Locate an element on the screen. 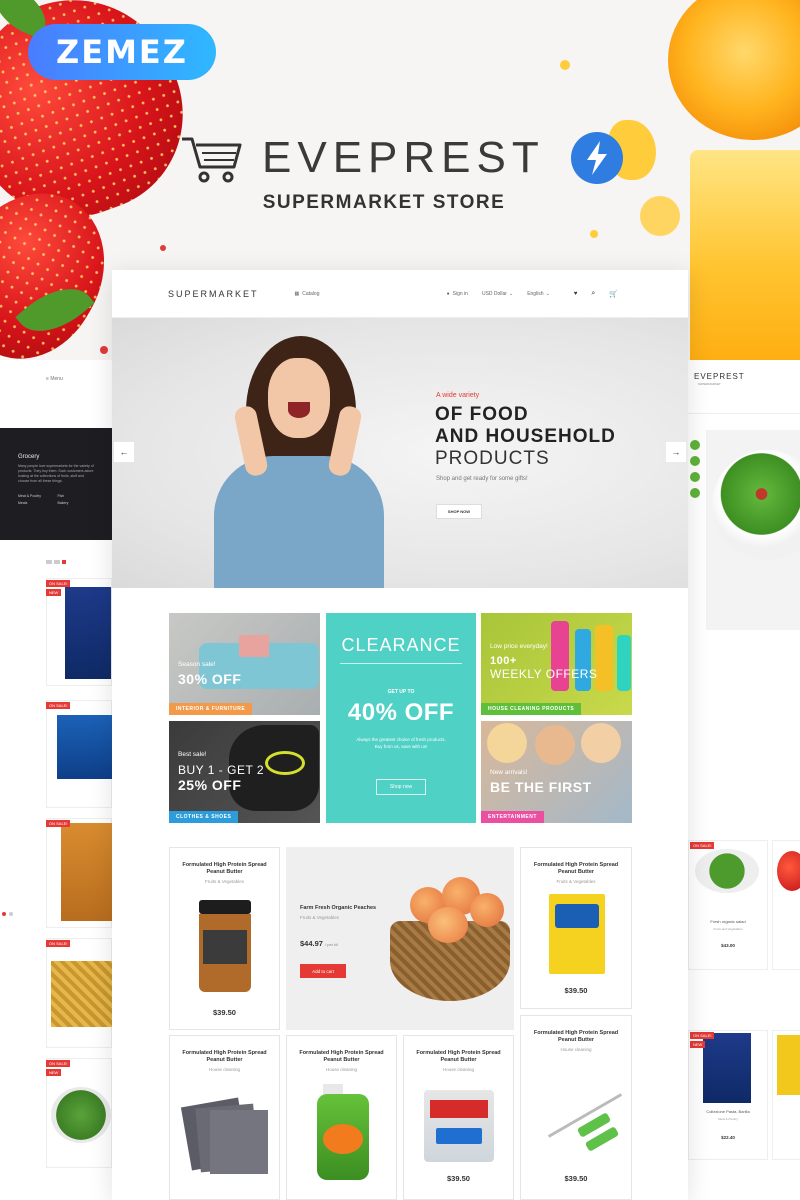 This screenshot has height=1200, width=800. salad-image is located at coordinates (727, 871).